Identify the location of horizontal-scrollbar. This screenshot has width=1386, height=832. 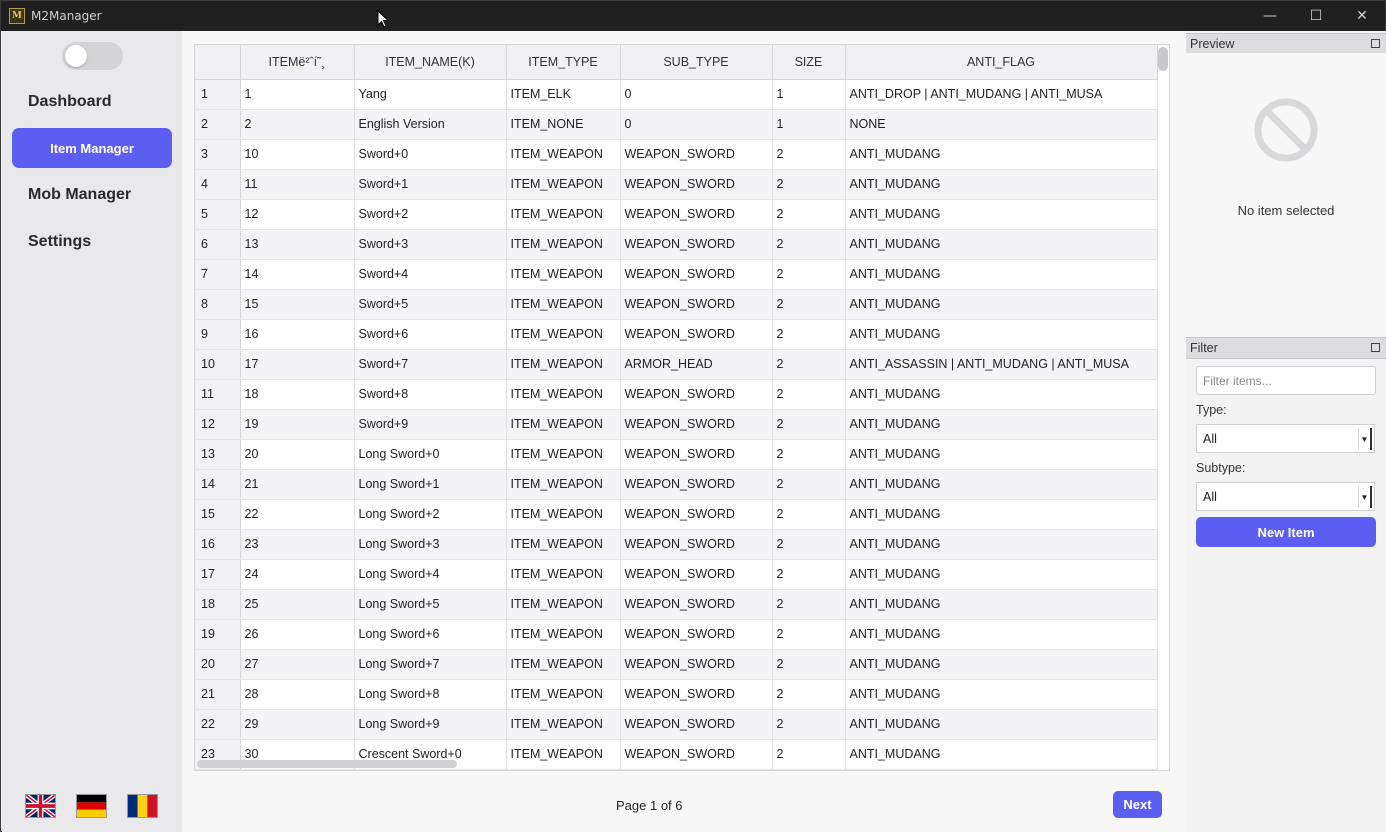
(327, 764).